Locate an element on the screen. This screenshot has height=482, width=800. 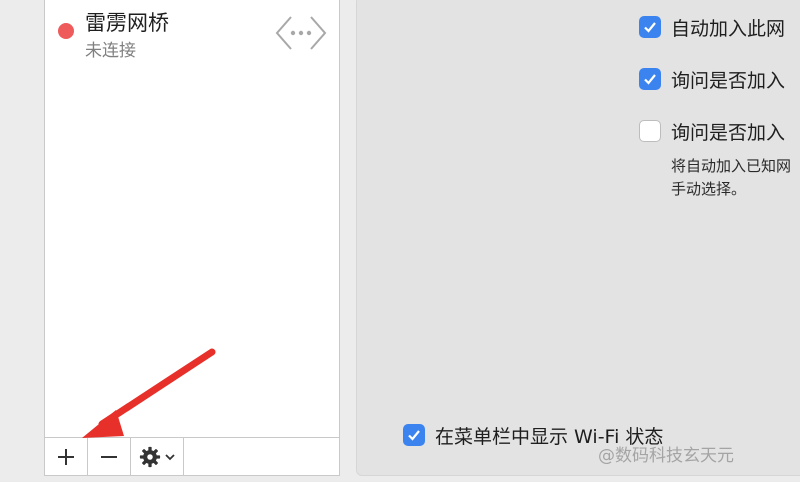
ask-join-networks-option: 询问是否加入 is located at coordinates (712, 79).